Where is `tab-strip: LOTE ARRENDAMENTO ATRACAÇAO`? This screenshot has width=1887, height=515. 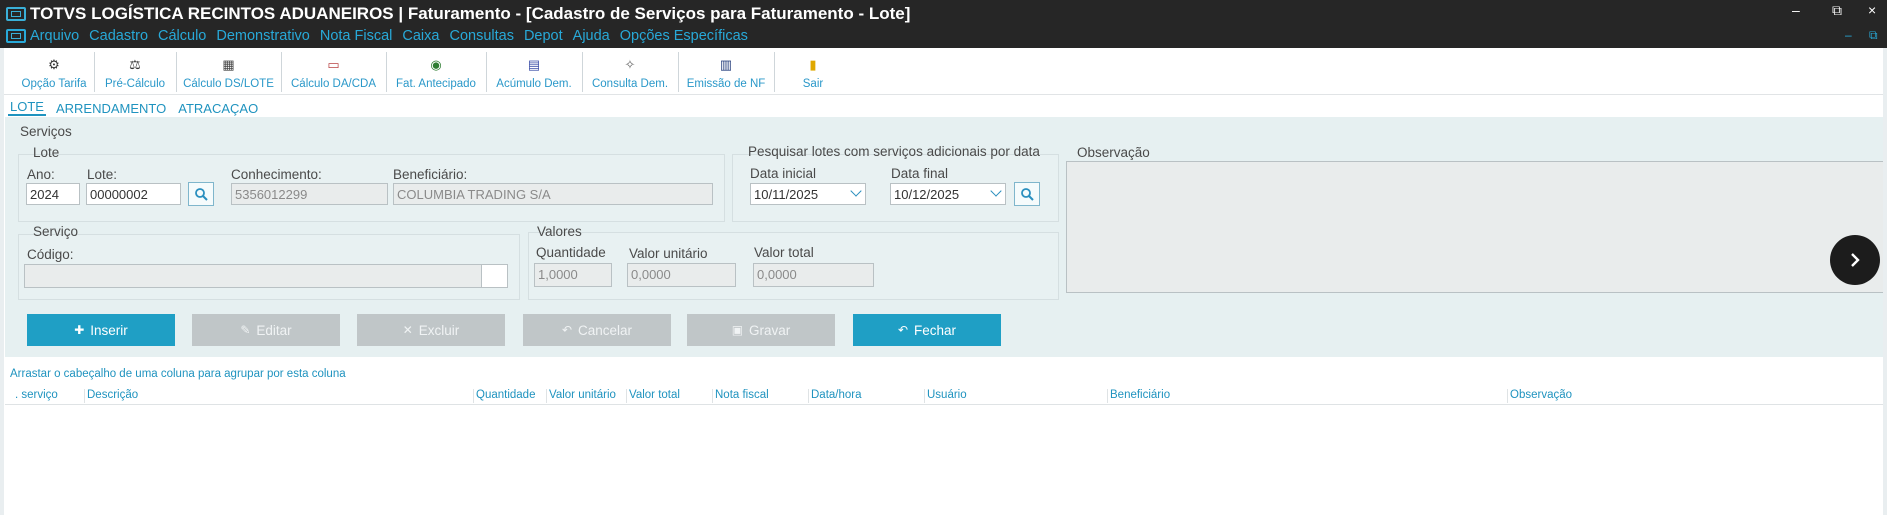 tab-strip: LOTE ARRENDAMENTO ATRACAÇAO is located at coordinates (130, 107).